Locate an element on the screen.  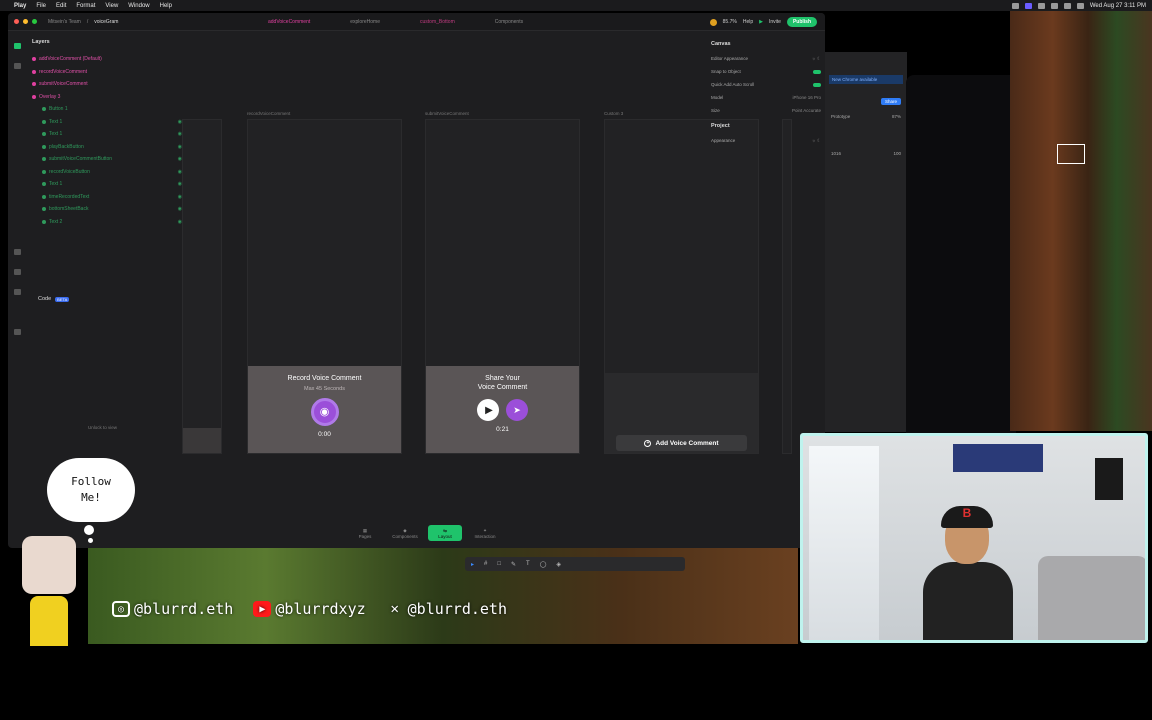
search-icon is located at coordinates (1080, 5).